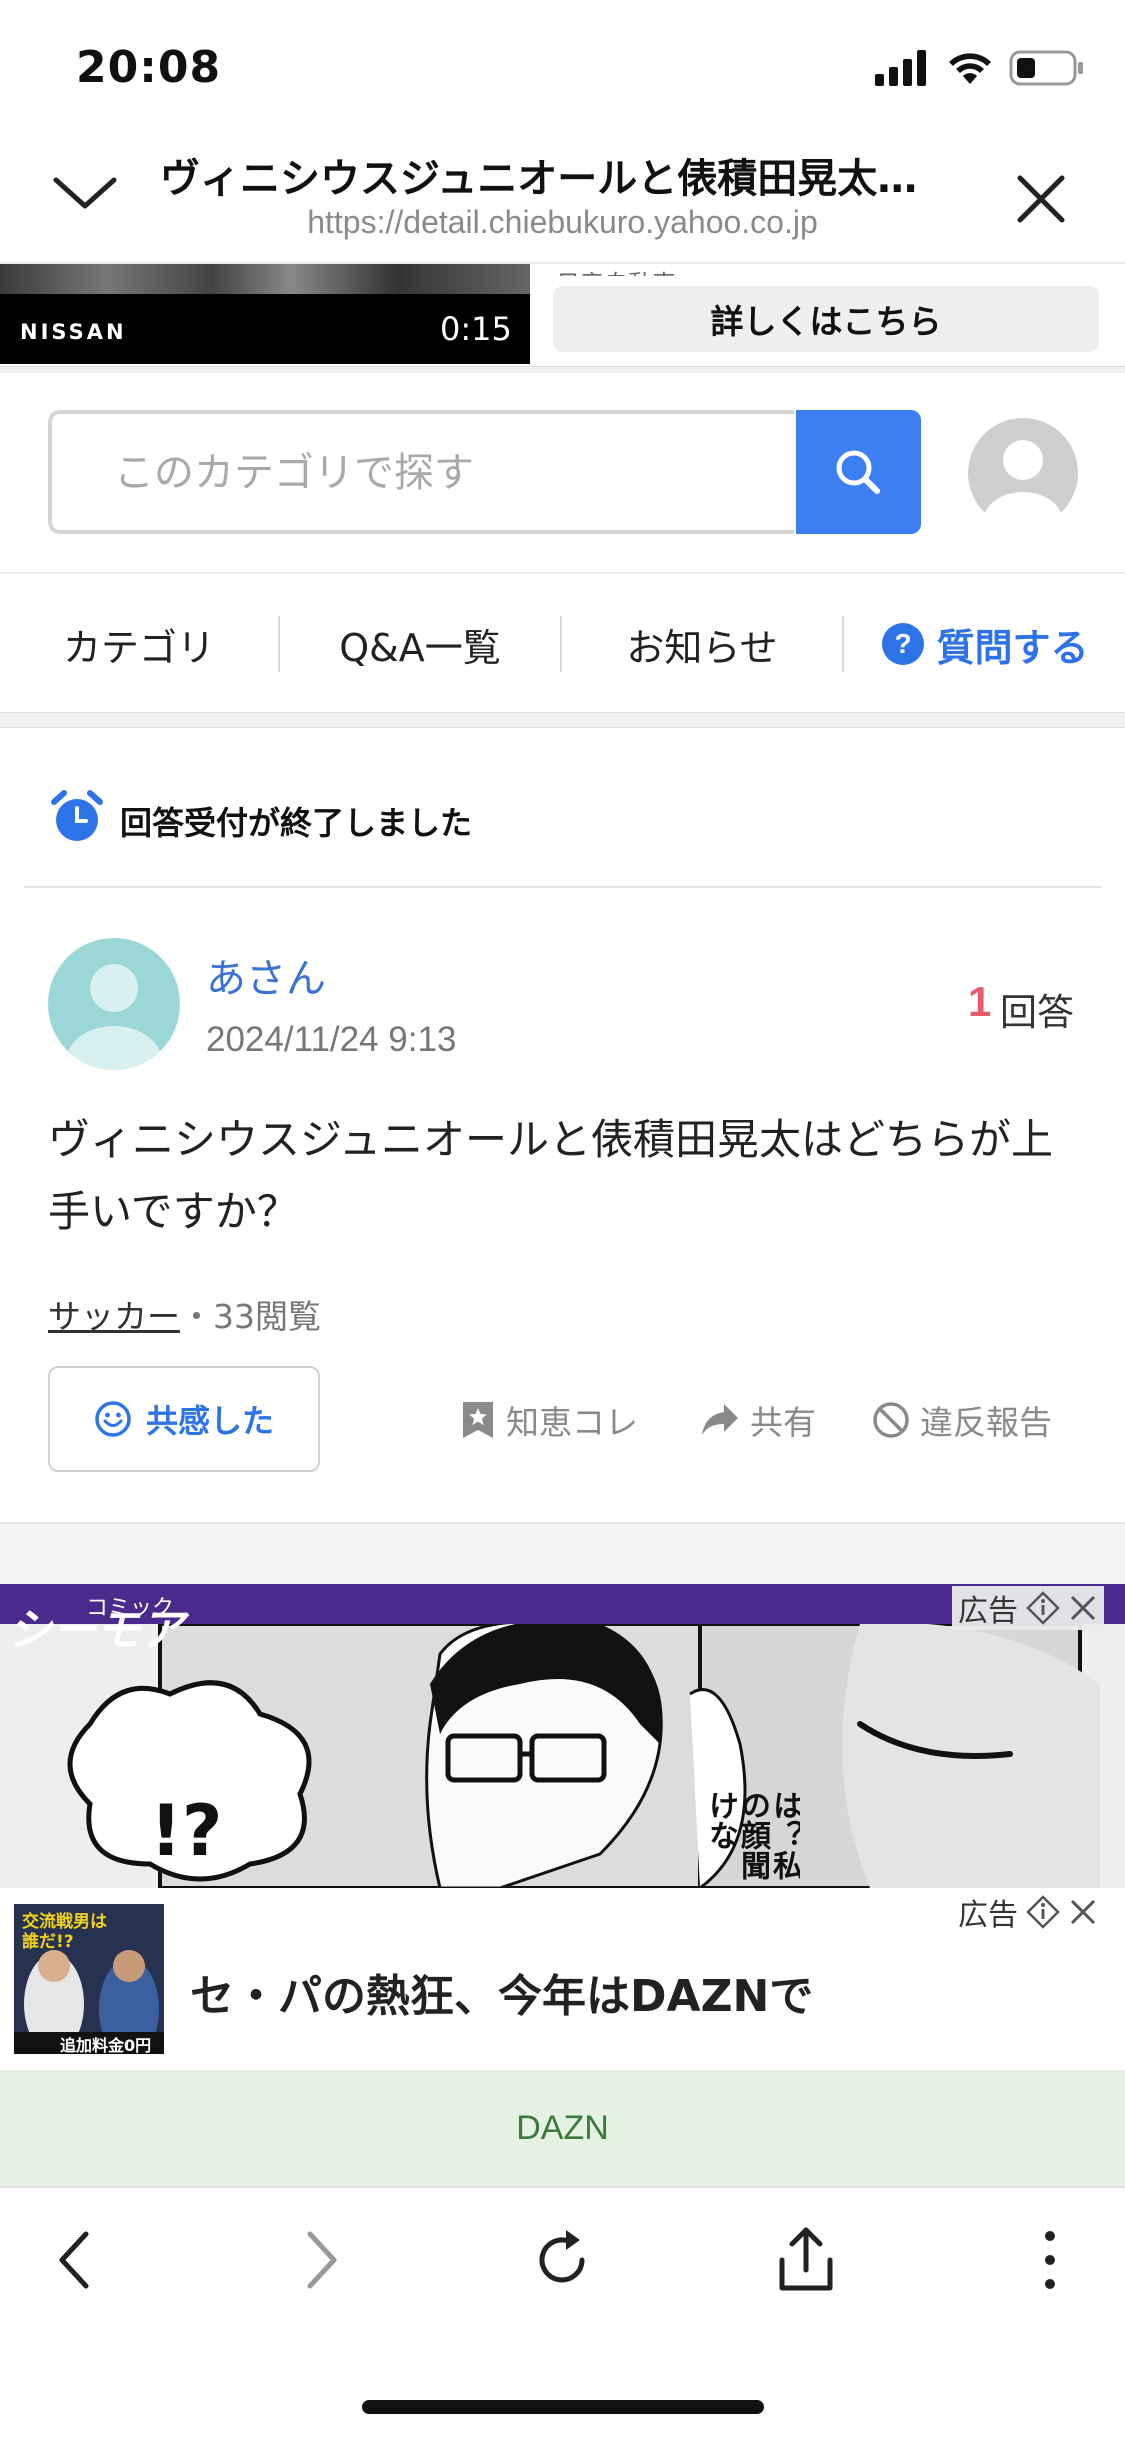 The height and width of the screenshot is (2438, 1125). I want to click on search-icon, so click(858, 472).